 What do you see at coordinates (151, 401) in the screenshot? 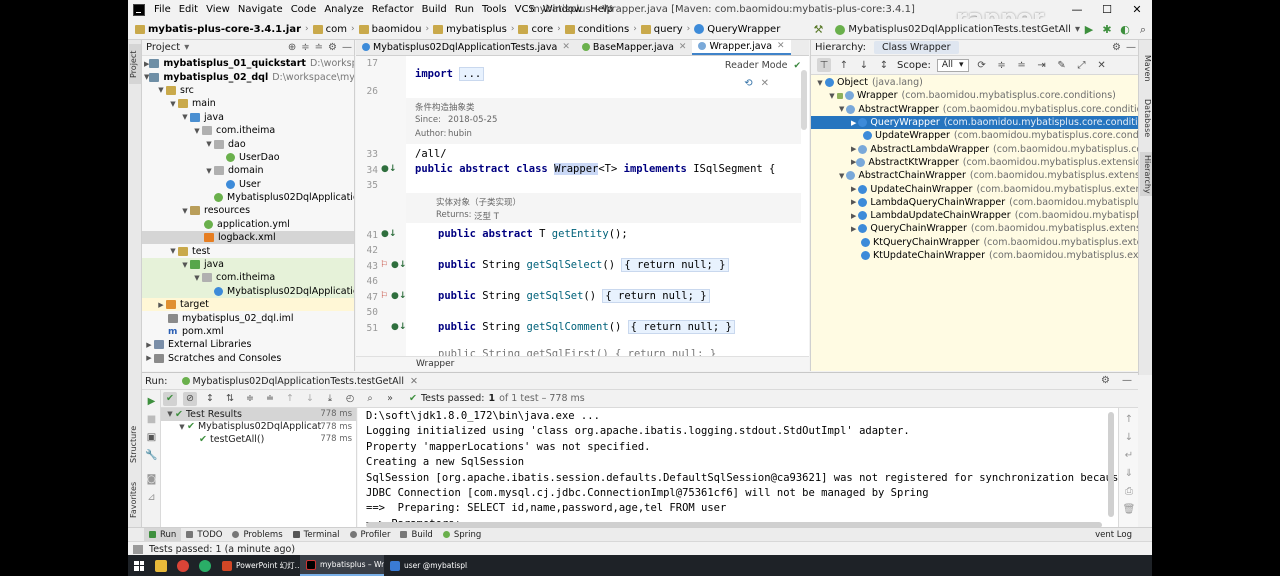
I see `rerun-icon: ▶` at bounding box center [151, 401].